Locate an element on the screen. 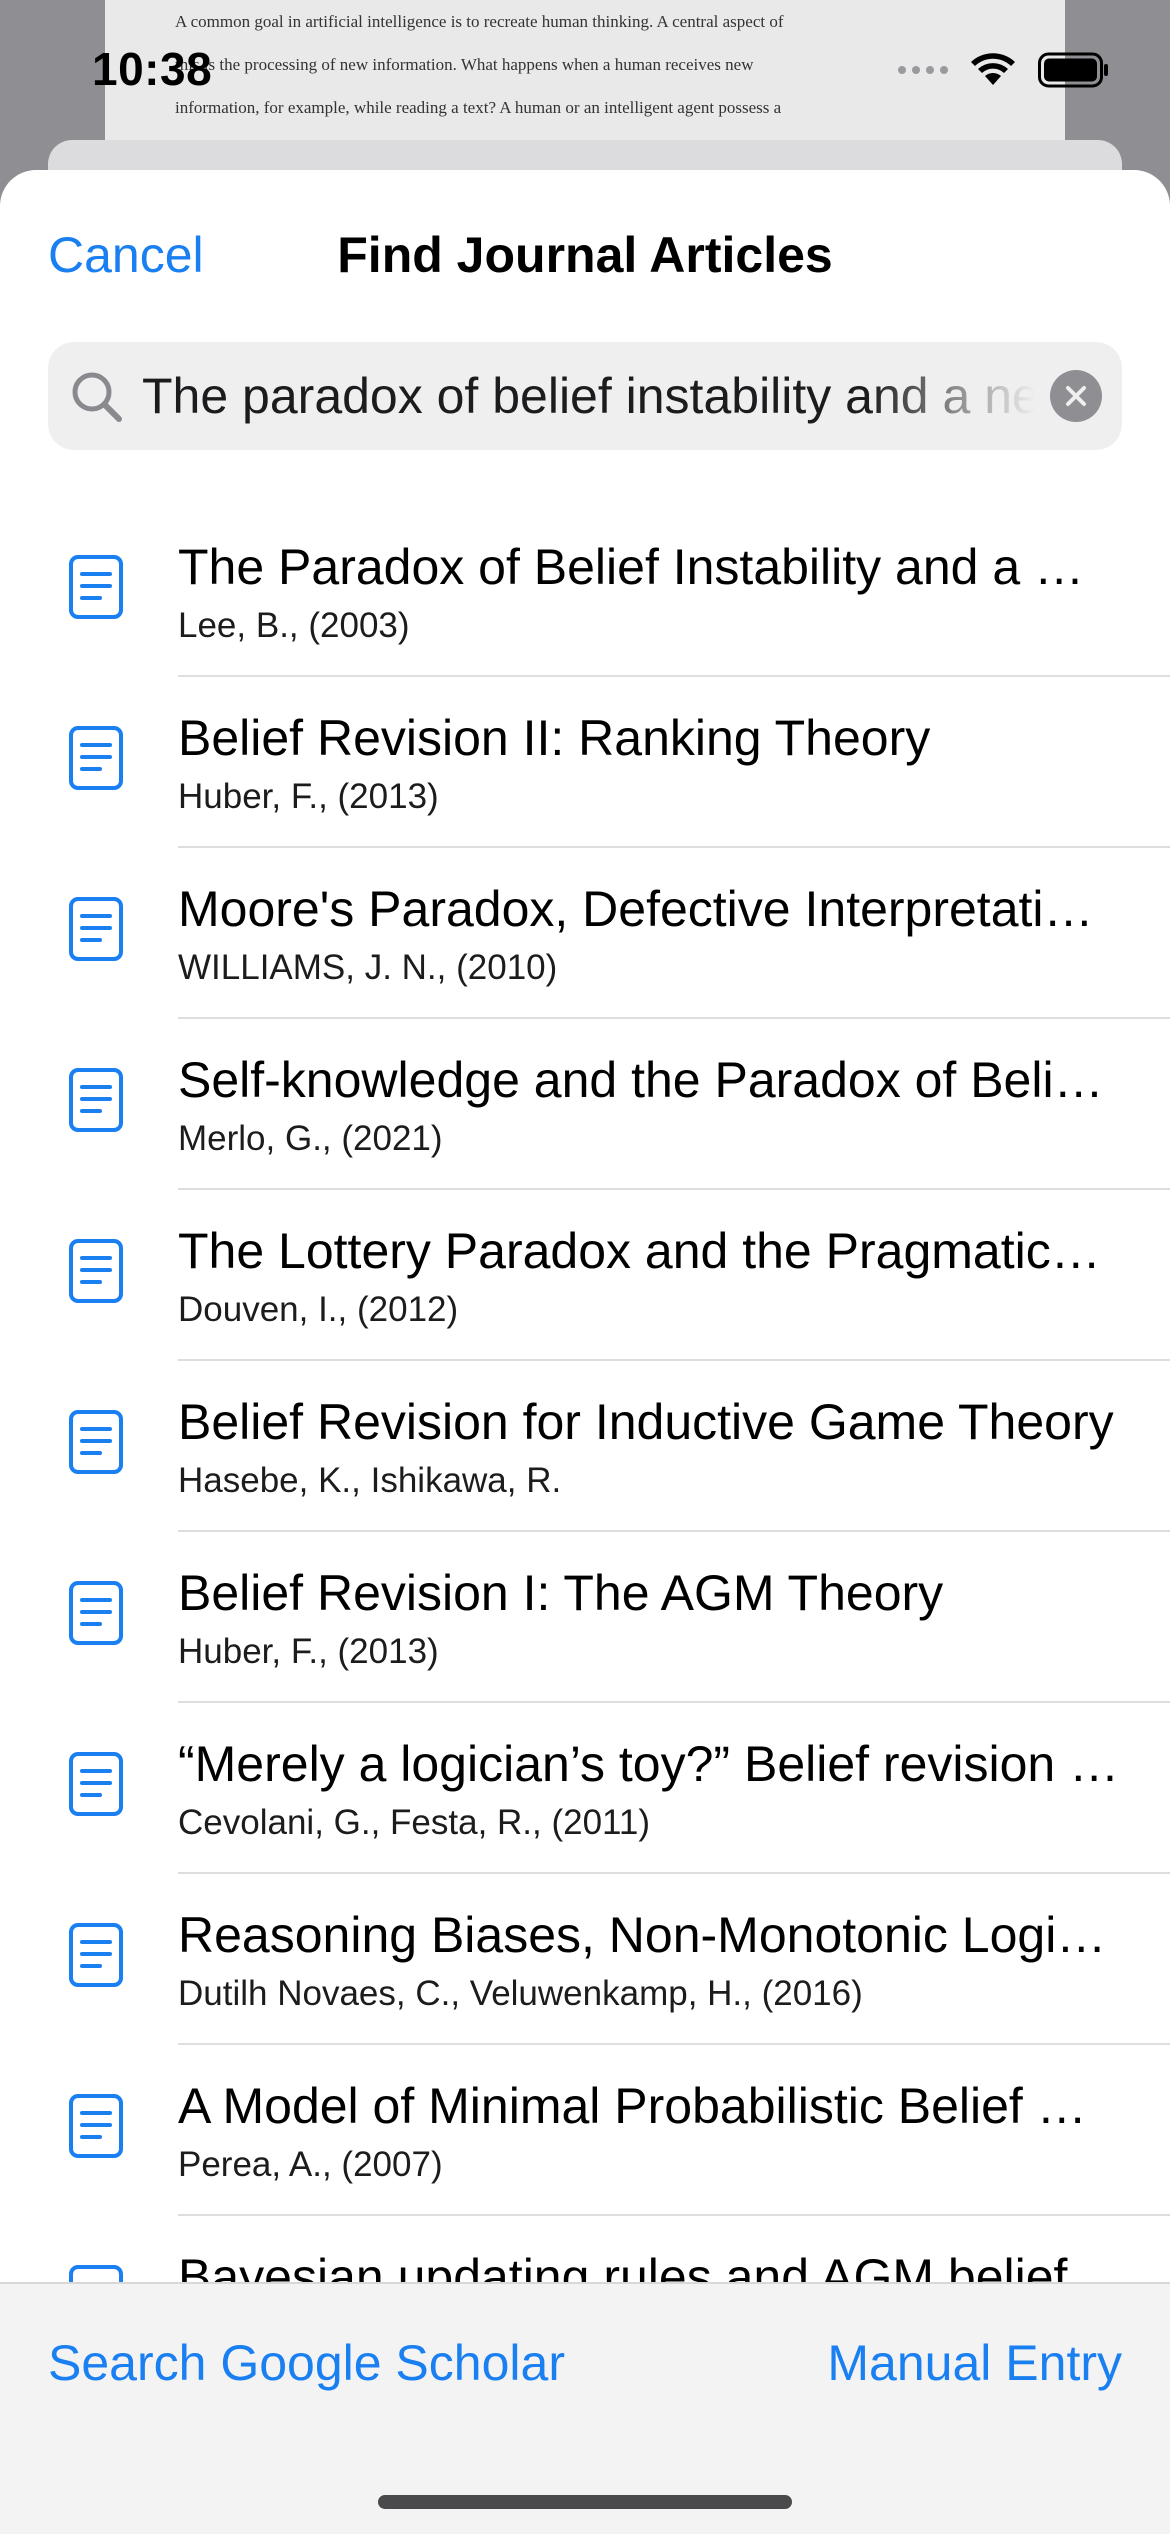  close-icon is located at coordinates (1076, 396).